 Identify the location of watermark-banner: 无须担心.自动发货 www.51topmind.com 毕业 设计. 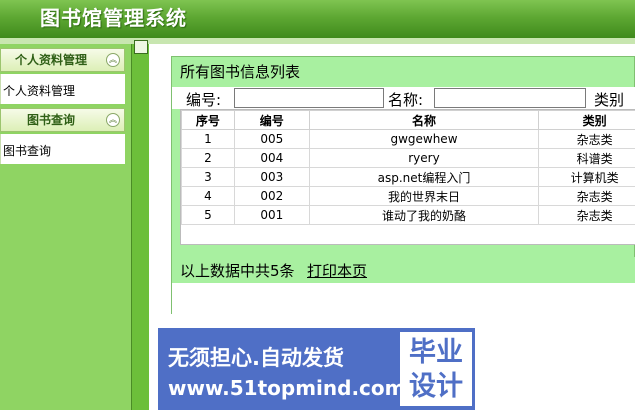
(316, 369).